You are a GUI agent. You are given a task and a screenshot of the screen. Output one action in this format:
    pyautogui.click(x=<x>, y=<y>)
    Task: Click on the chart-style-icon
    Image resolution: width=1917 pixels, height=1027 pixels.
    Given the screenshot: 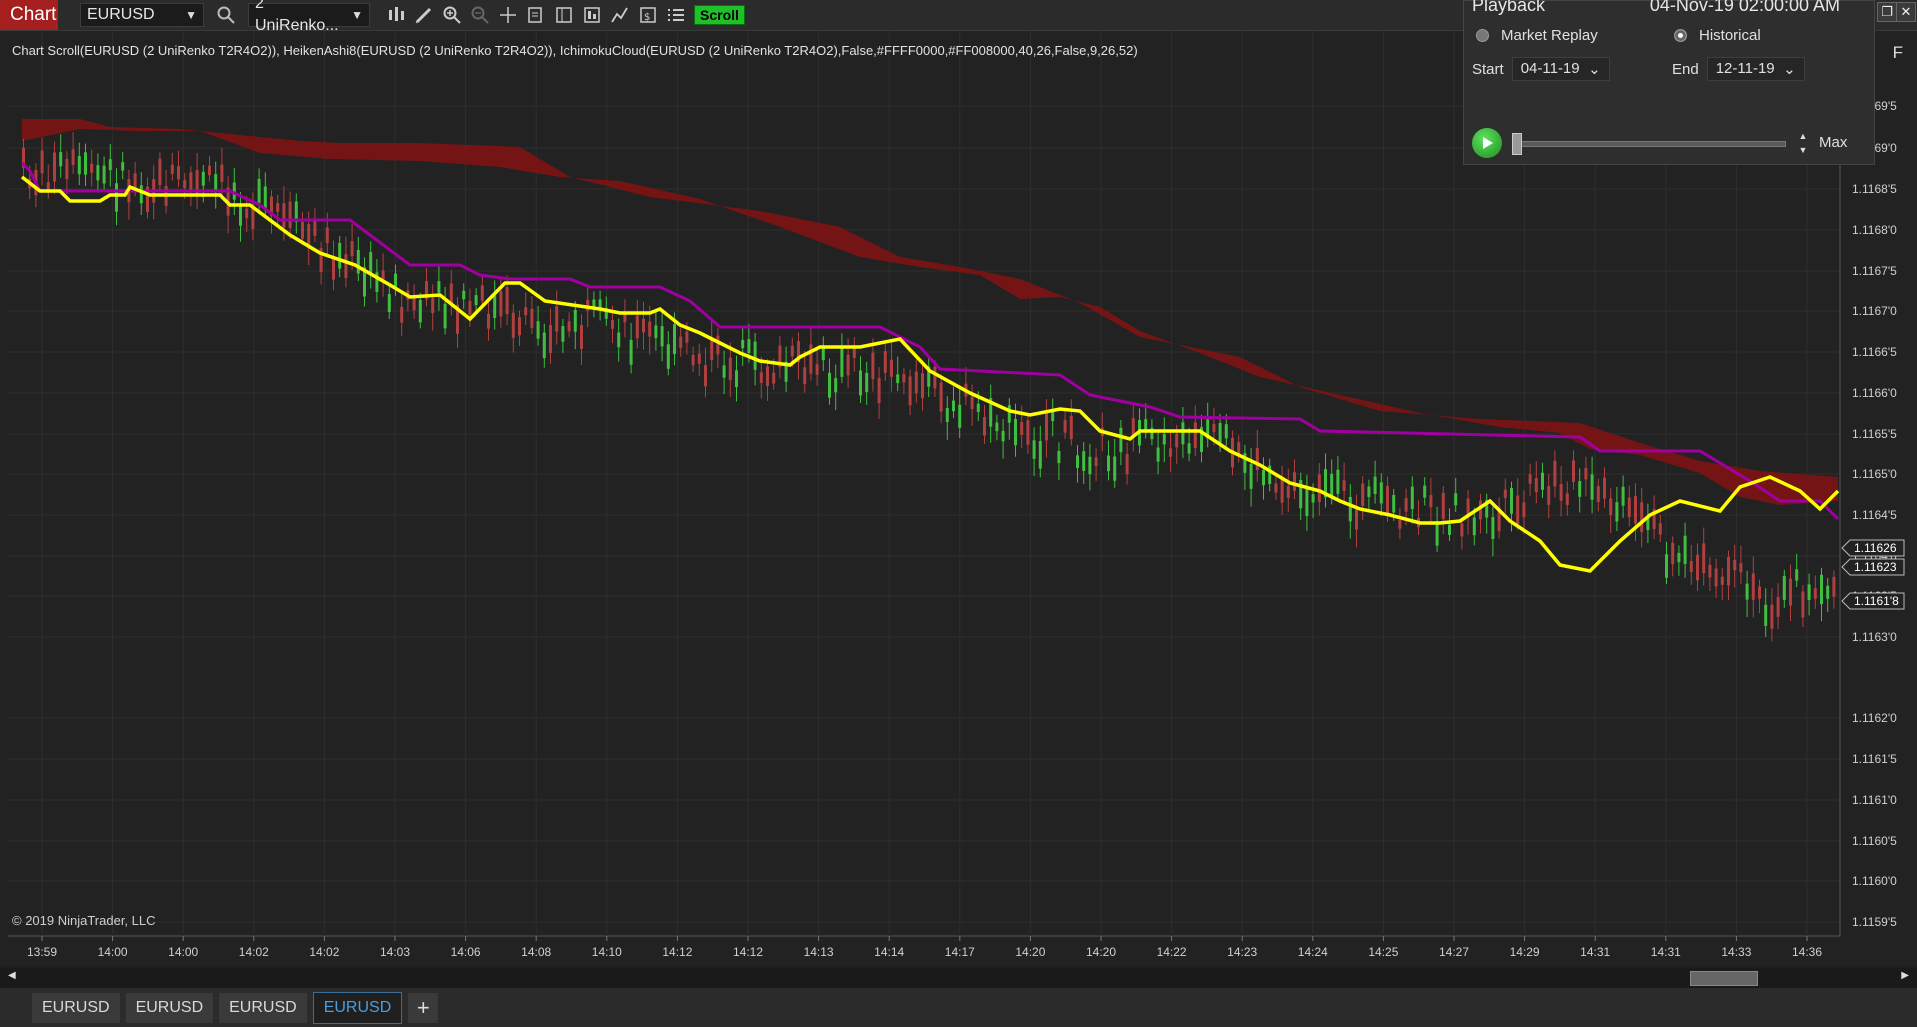 What is the action you would take?
    pyautogui.click(x=396, y=15)
    